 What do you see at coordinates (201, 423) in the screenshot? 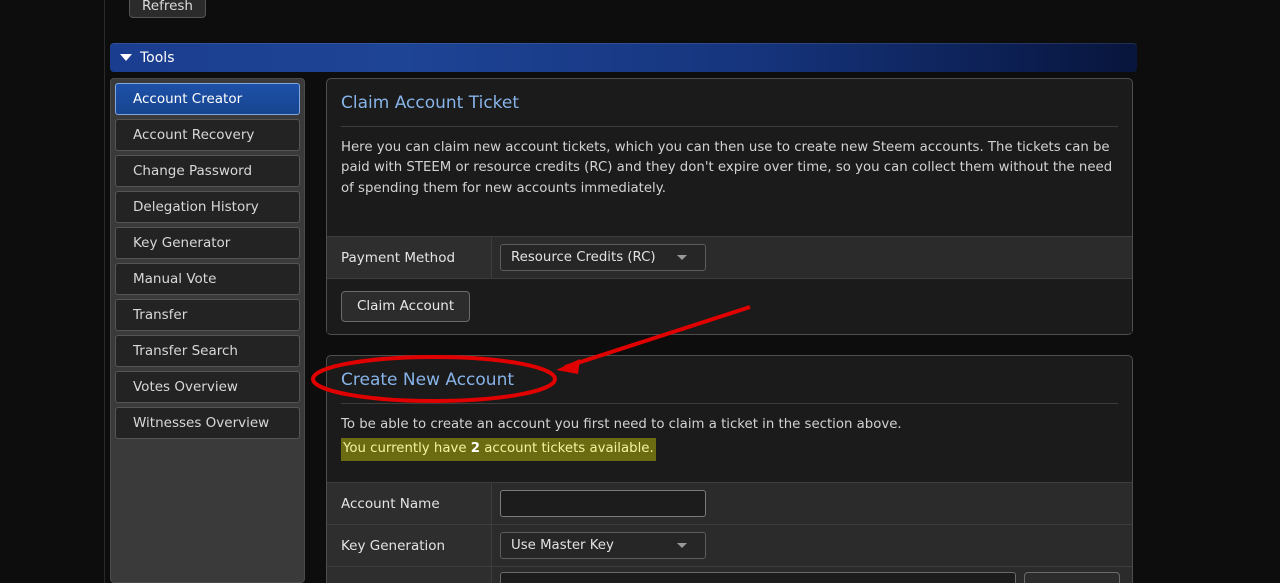
I see `sidebar-item-label: Witnesses Overview` at bounding box center [201, 423].